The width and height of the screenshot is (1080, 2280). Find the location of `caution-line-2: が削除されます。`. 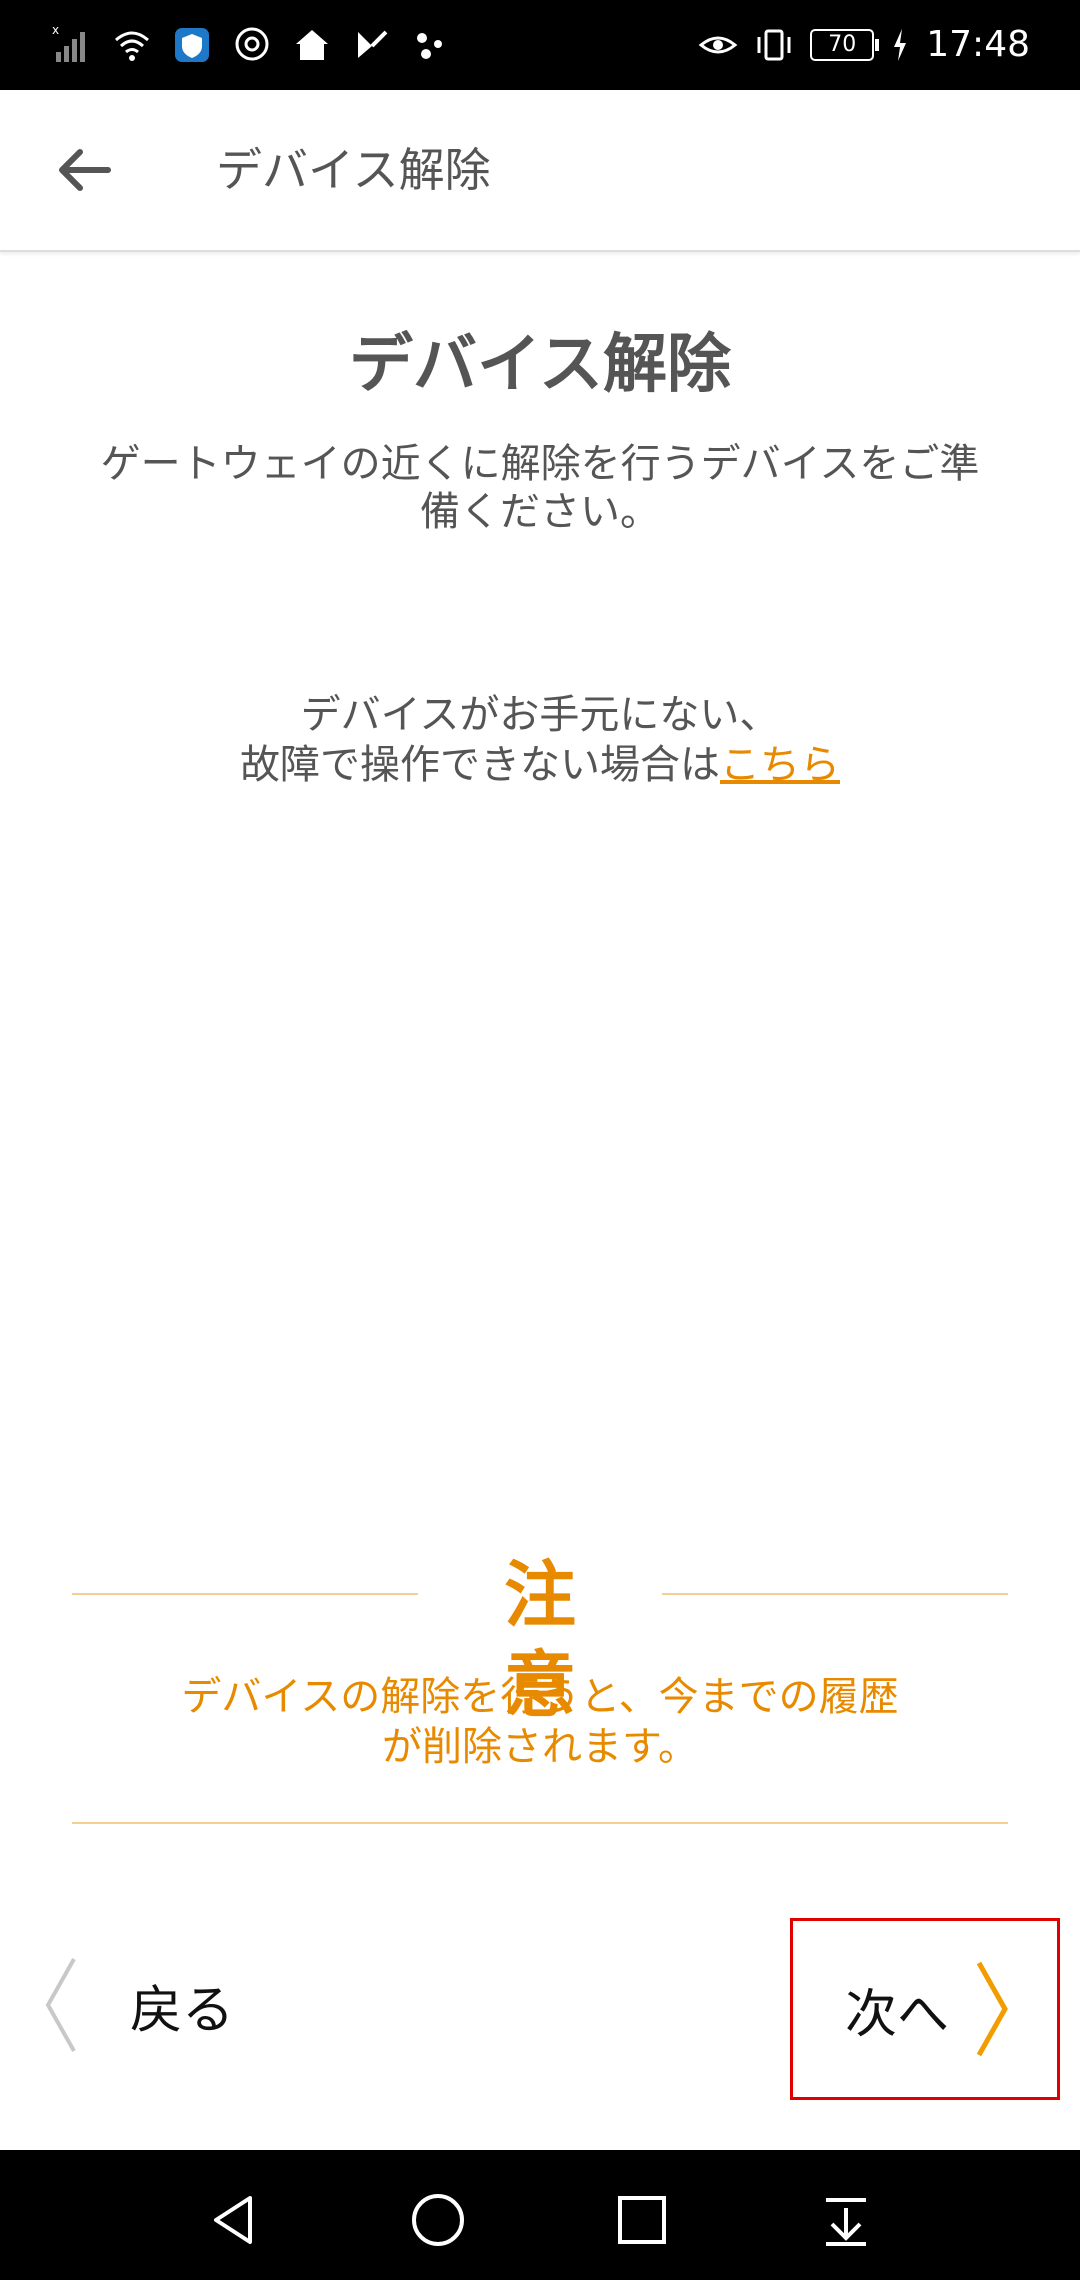

caution-line-2: が削除されます。 is located at coordinates (540, 1747).